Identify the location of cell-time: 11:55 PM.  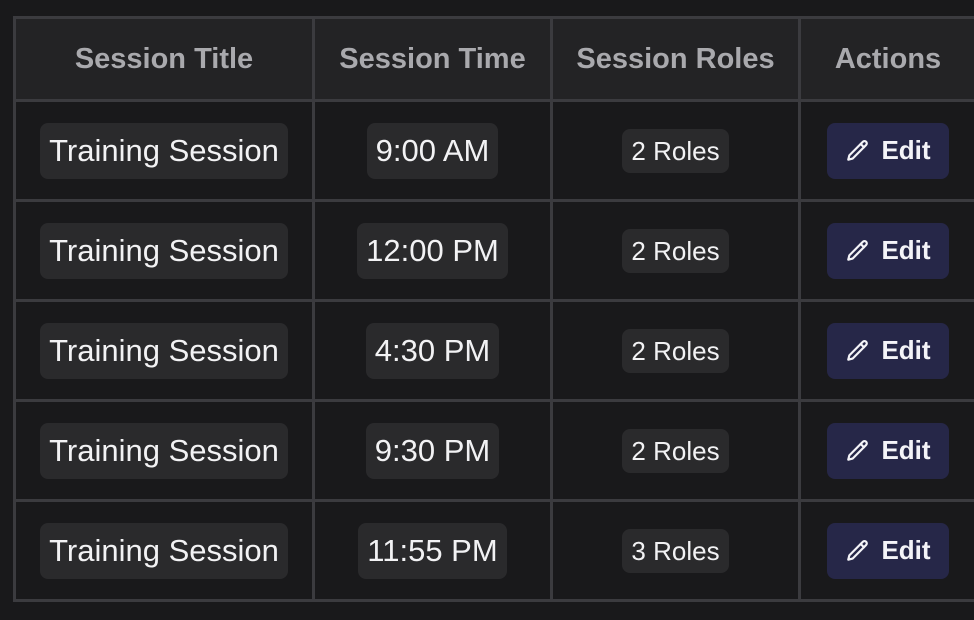
(432, 550).